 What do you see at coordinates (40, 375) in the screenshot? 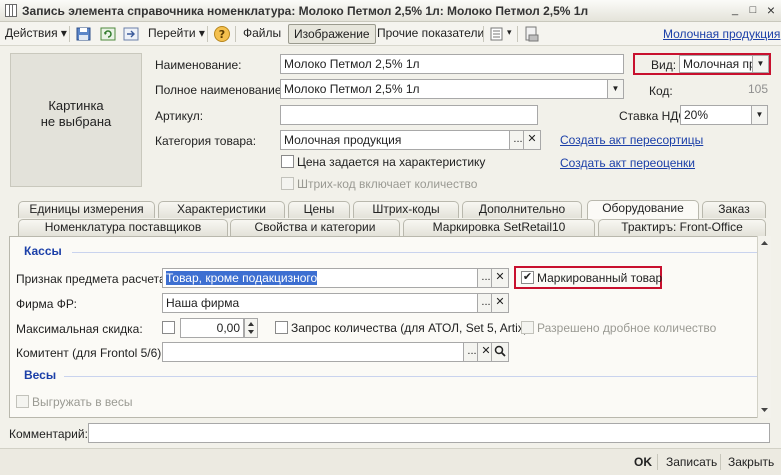
I see `scales-section-title: Весы` at bounding box center [40, 375].